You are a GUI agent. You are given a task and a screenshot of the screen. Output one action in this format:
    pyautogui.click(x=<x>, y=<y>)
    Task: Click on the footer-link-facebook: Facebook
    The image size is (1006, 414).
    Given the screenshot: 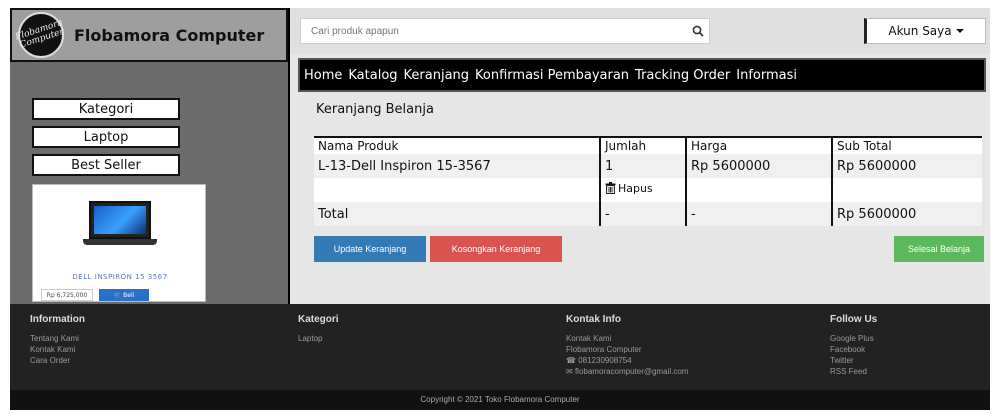 What is the action you would take?
    pyautogui.click(x=853, y=349)
    